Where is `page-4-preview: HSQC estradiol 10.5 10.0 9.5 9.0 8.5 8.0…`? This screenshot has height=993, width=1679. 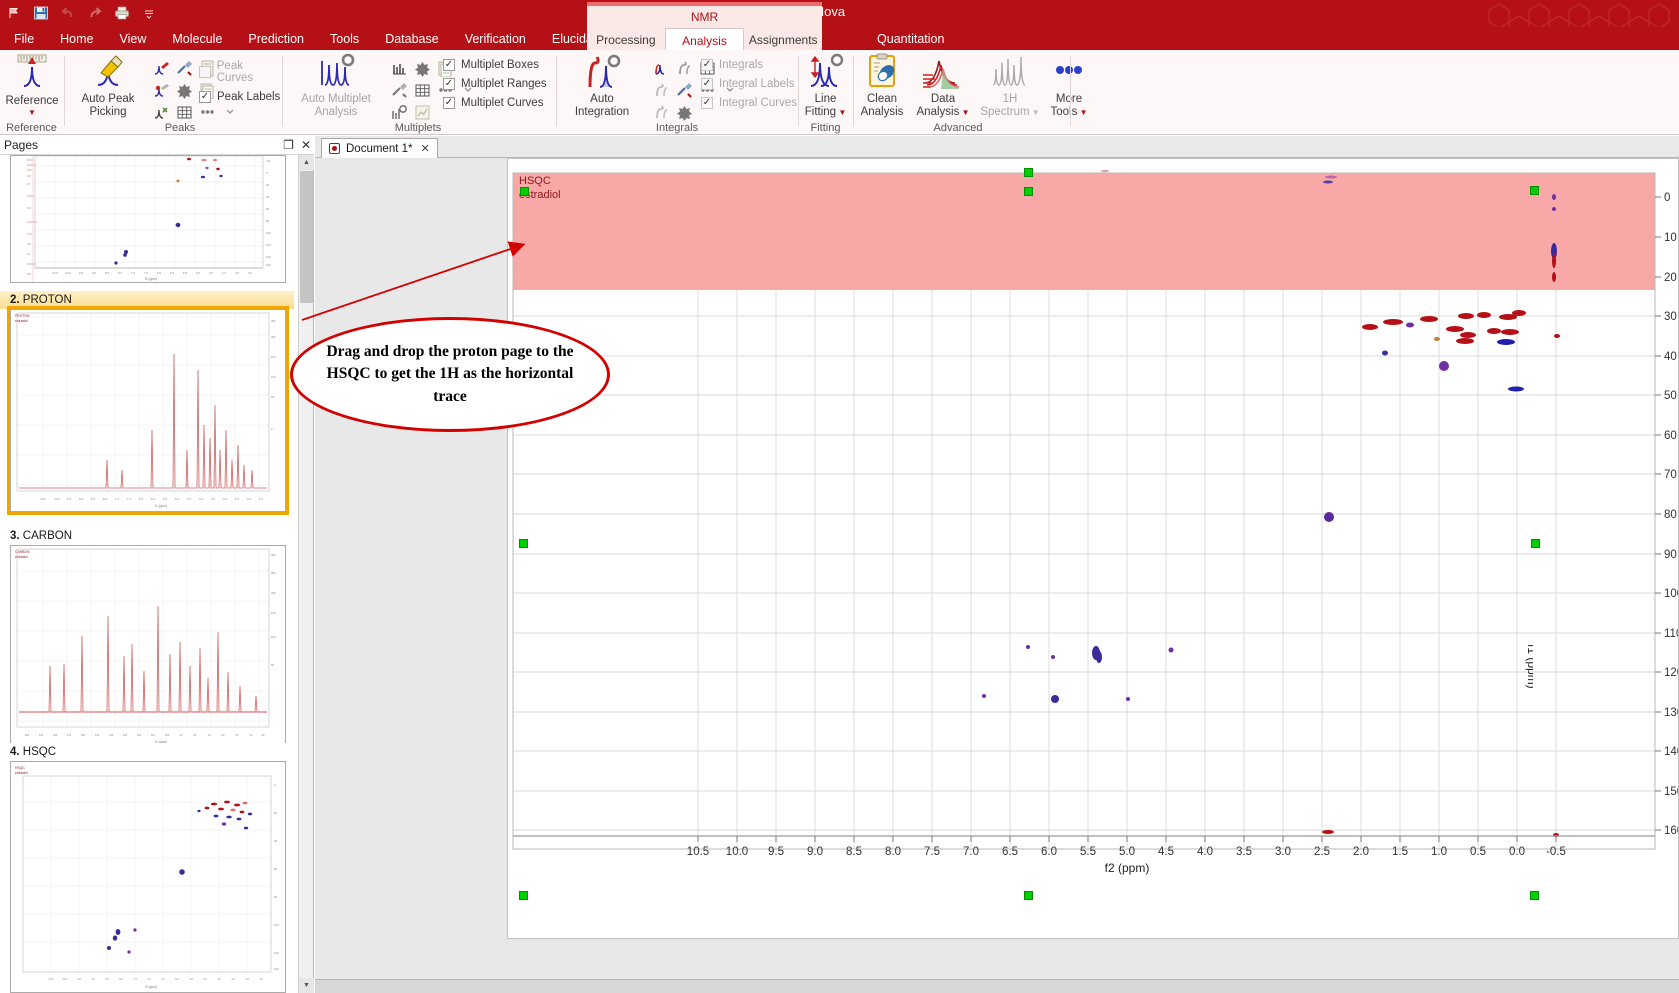
page-4-preview: HSQC estradiol 10.5 10.0 9.5 9.0 8.5 8.0… is located at coordinates (148, 877).